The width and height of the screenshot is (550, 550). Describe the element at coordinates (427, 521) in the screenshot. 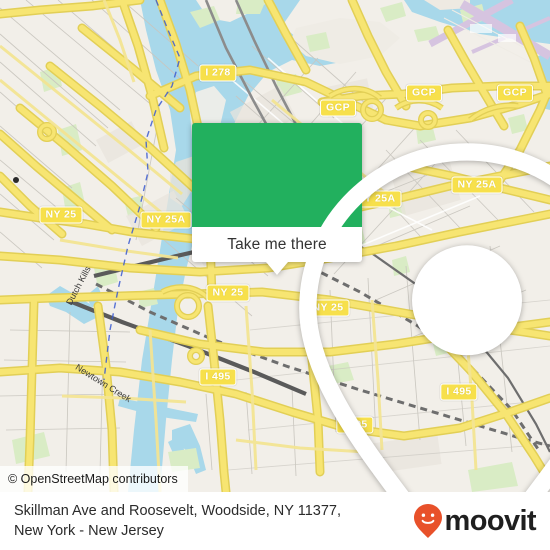

I see `moovit-smiley-pin-icon` at that location.